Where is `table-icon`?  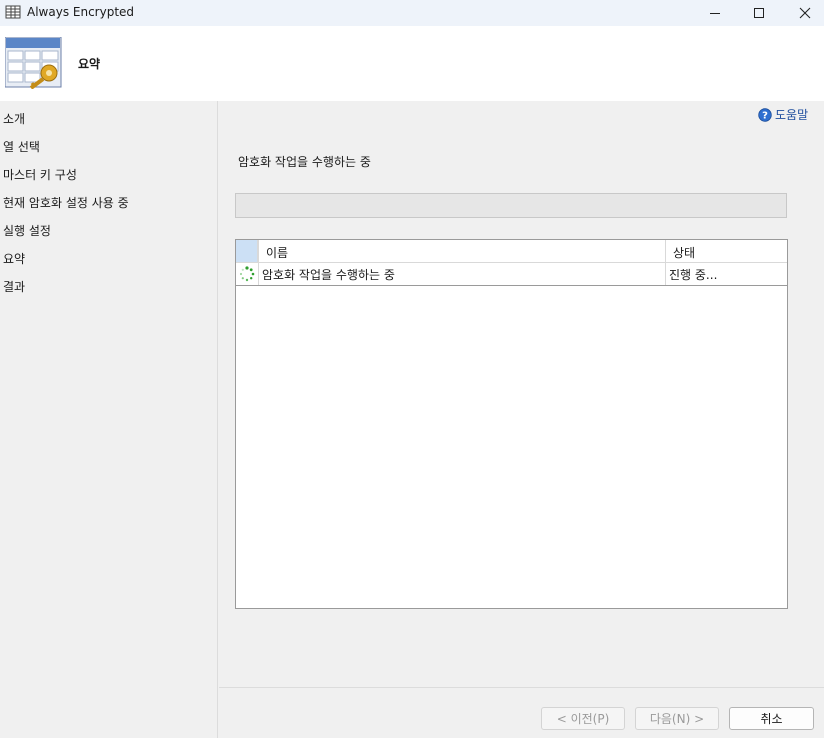
table-icon is located at coordinates (13, 12).